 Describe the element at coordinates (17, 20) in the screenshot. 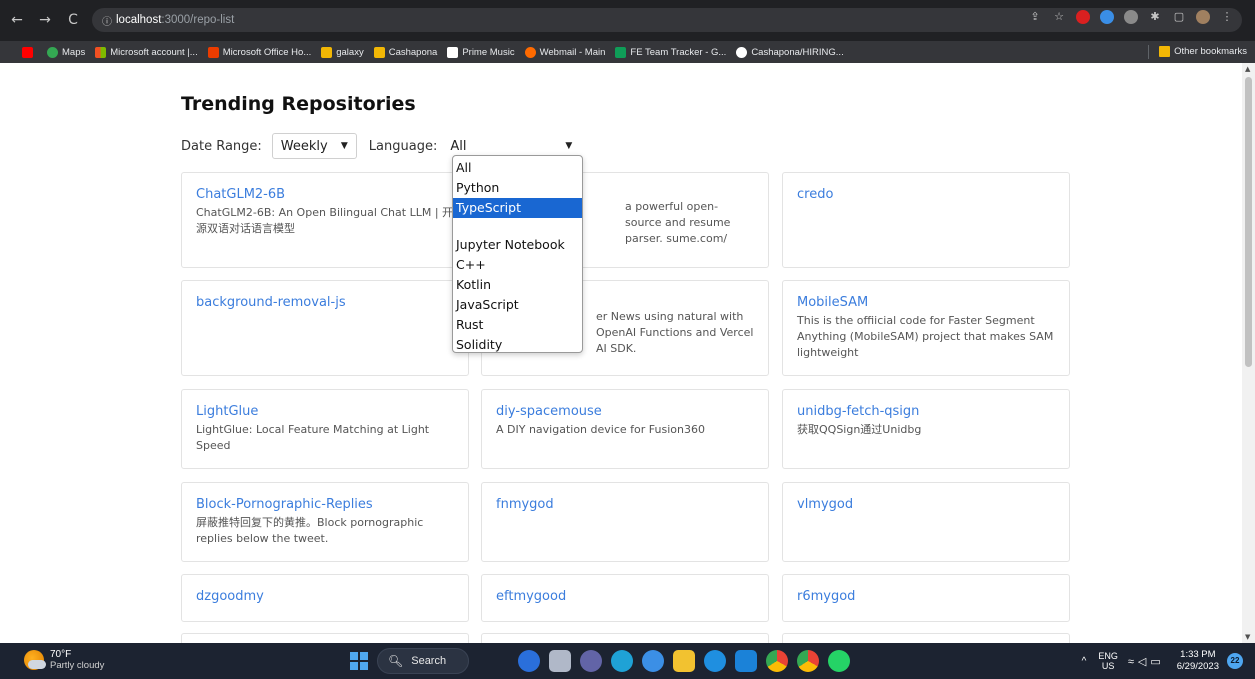

I see `back-icon: ←` at that location.